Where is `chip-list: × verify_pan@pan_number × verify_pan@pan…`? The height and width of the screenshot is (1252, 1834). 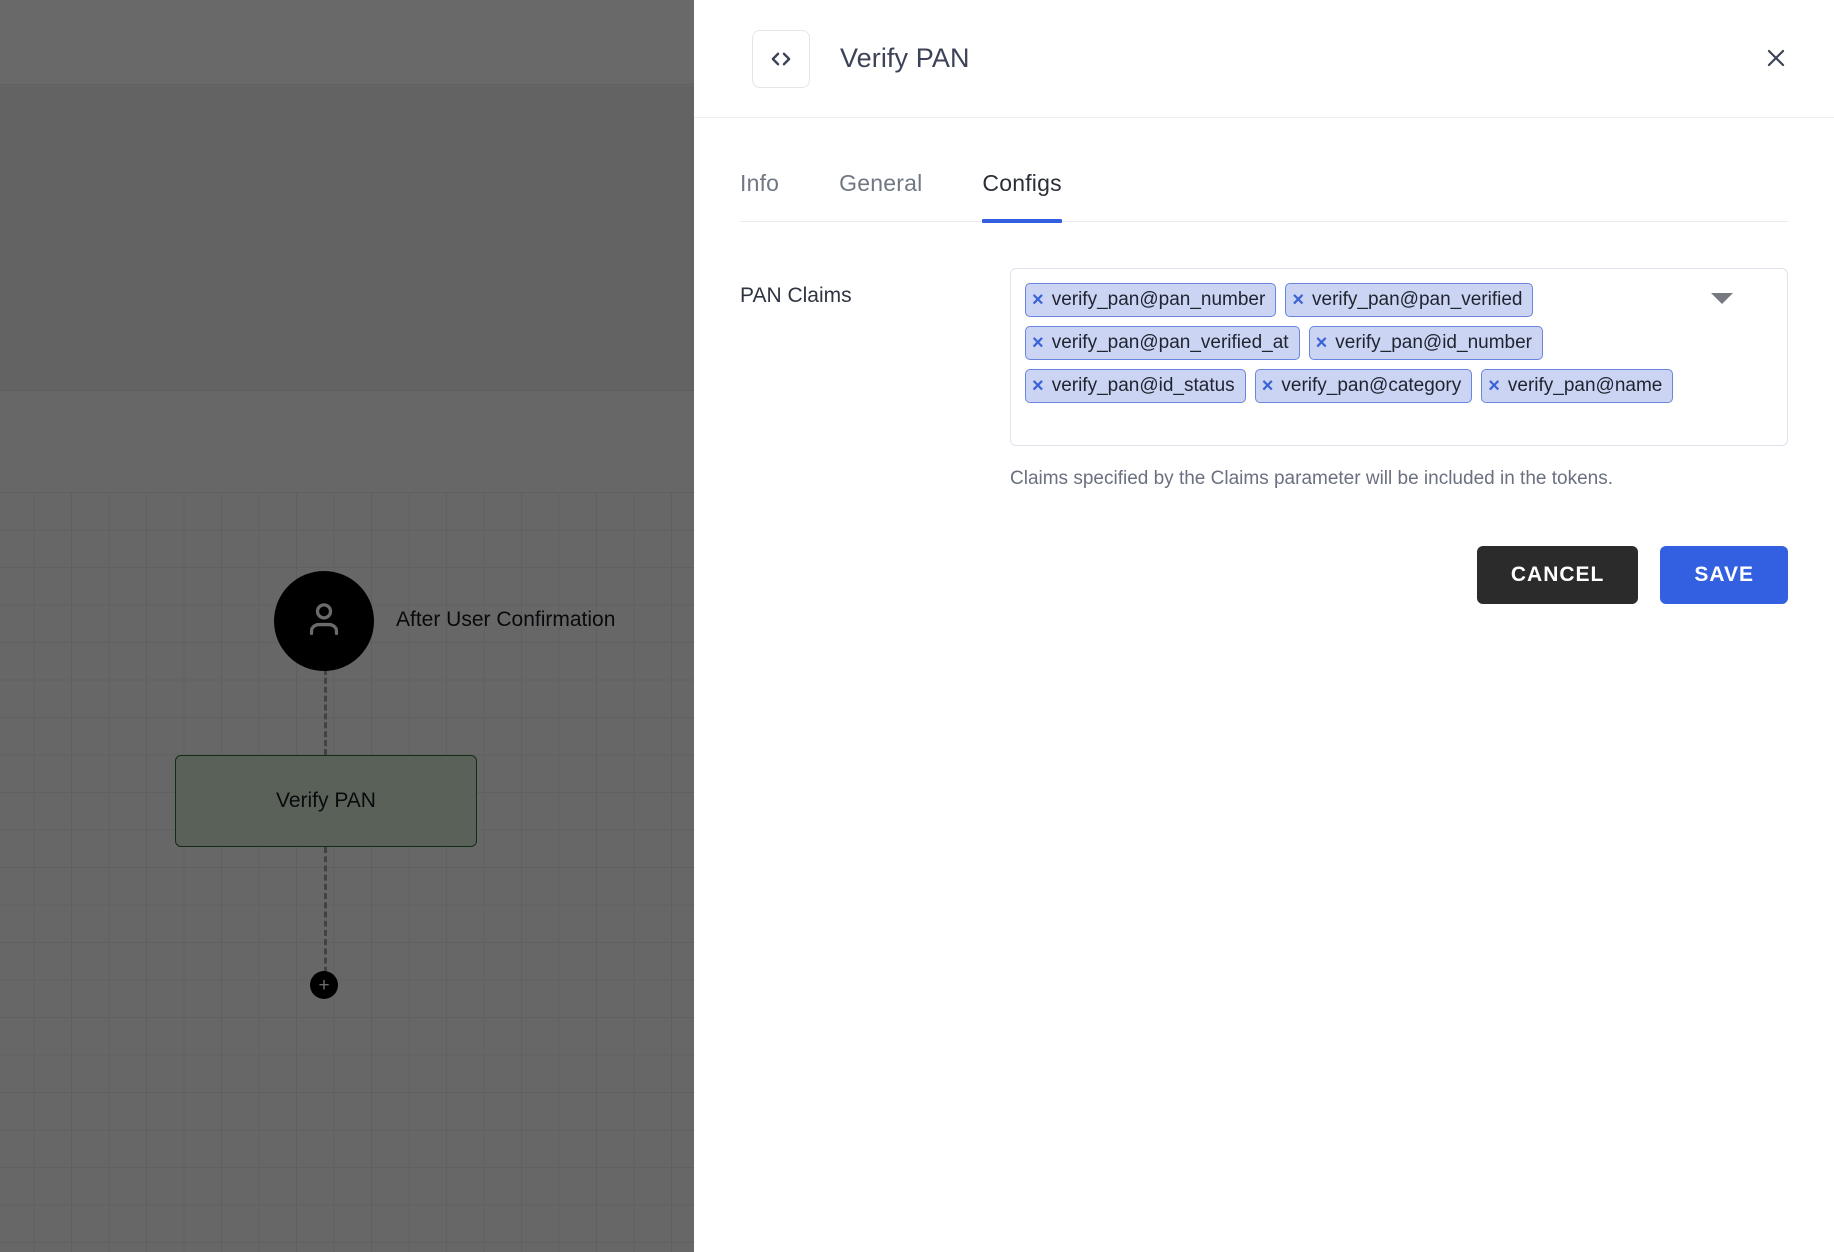
chip-list: × verify_pan@pan_number × verify_pan@pan… is located at coordinates (1371, 343).